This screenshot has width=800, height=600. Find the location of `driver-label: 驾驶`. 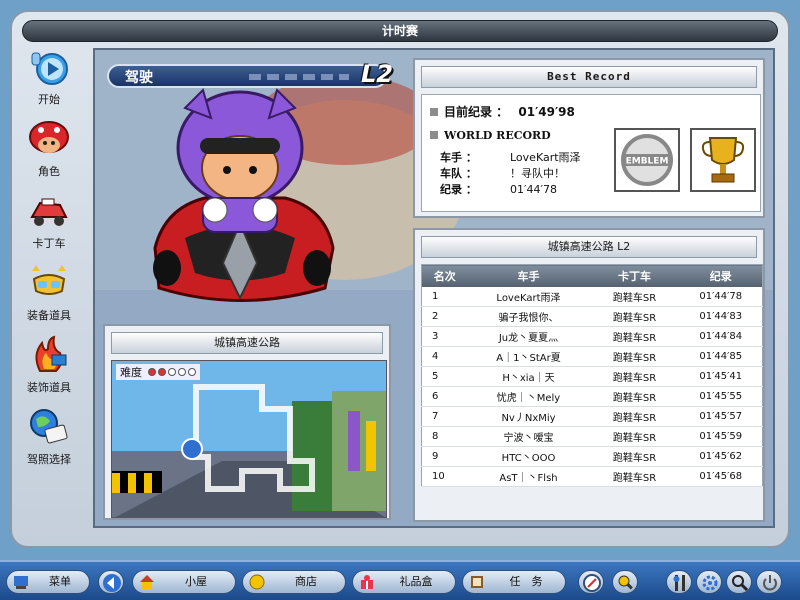

driver-label: 驾驶 is located at coordinates (139, 78).